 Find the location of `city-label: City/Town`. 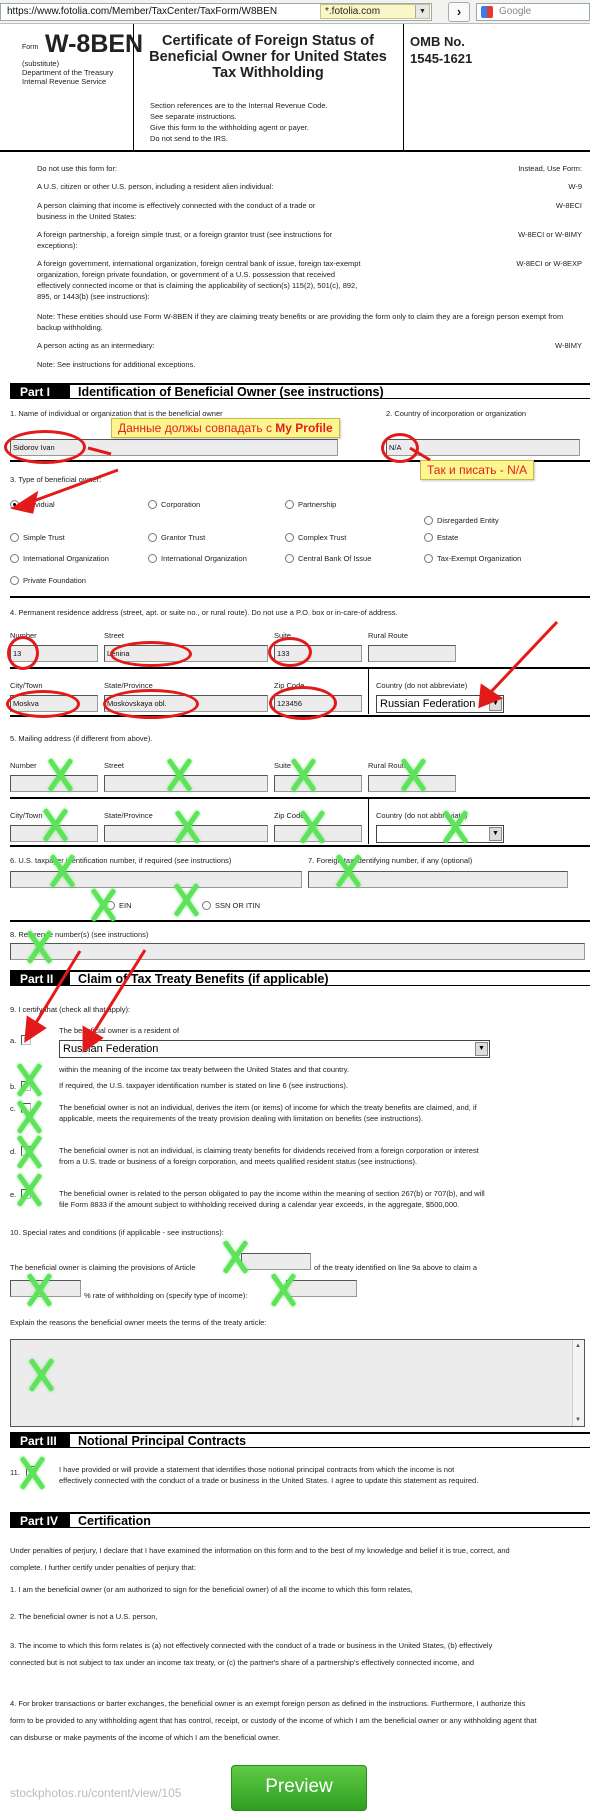

city-label: City/Town is located at coordinates (26, 815).